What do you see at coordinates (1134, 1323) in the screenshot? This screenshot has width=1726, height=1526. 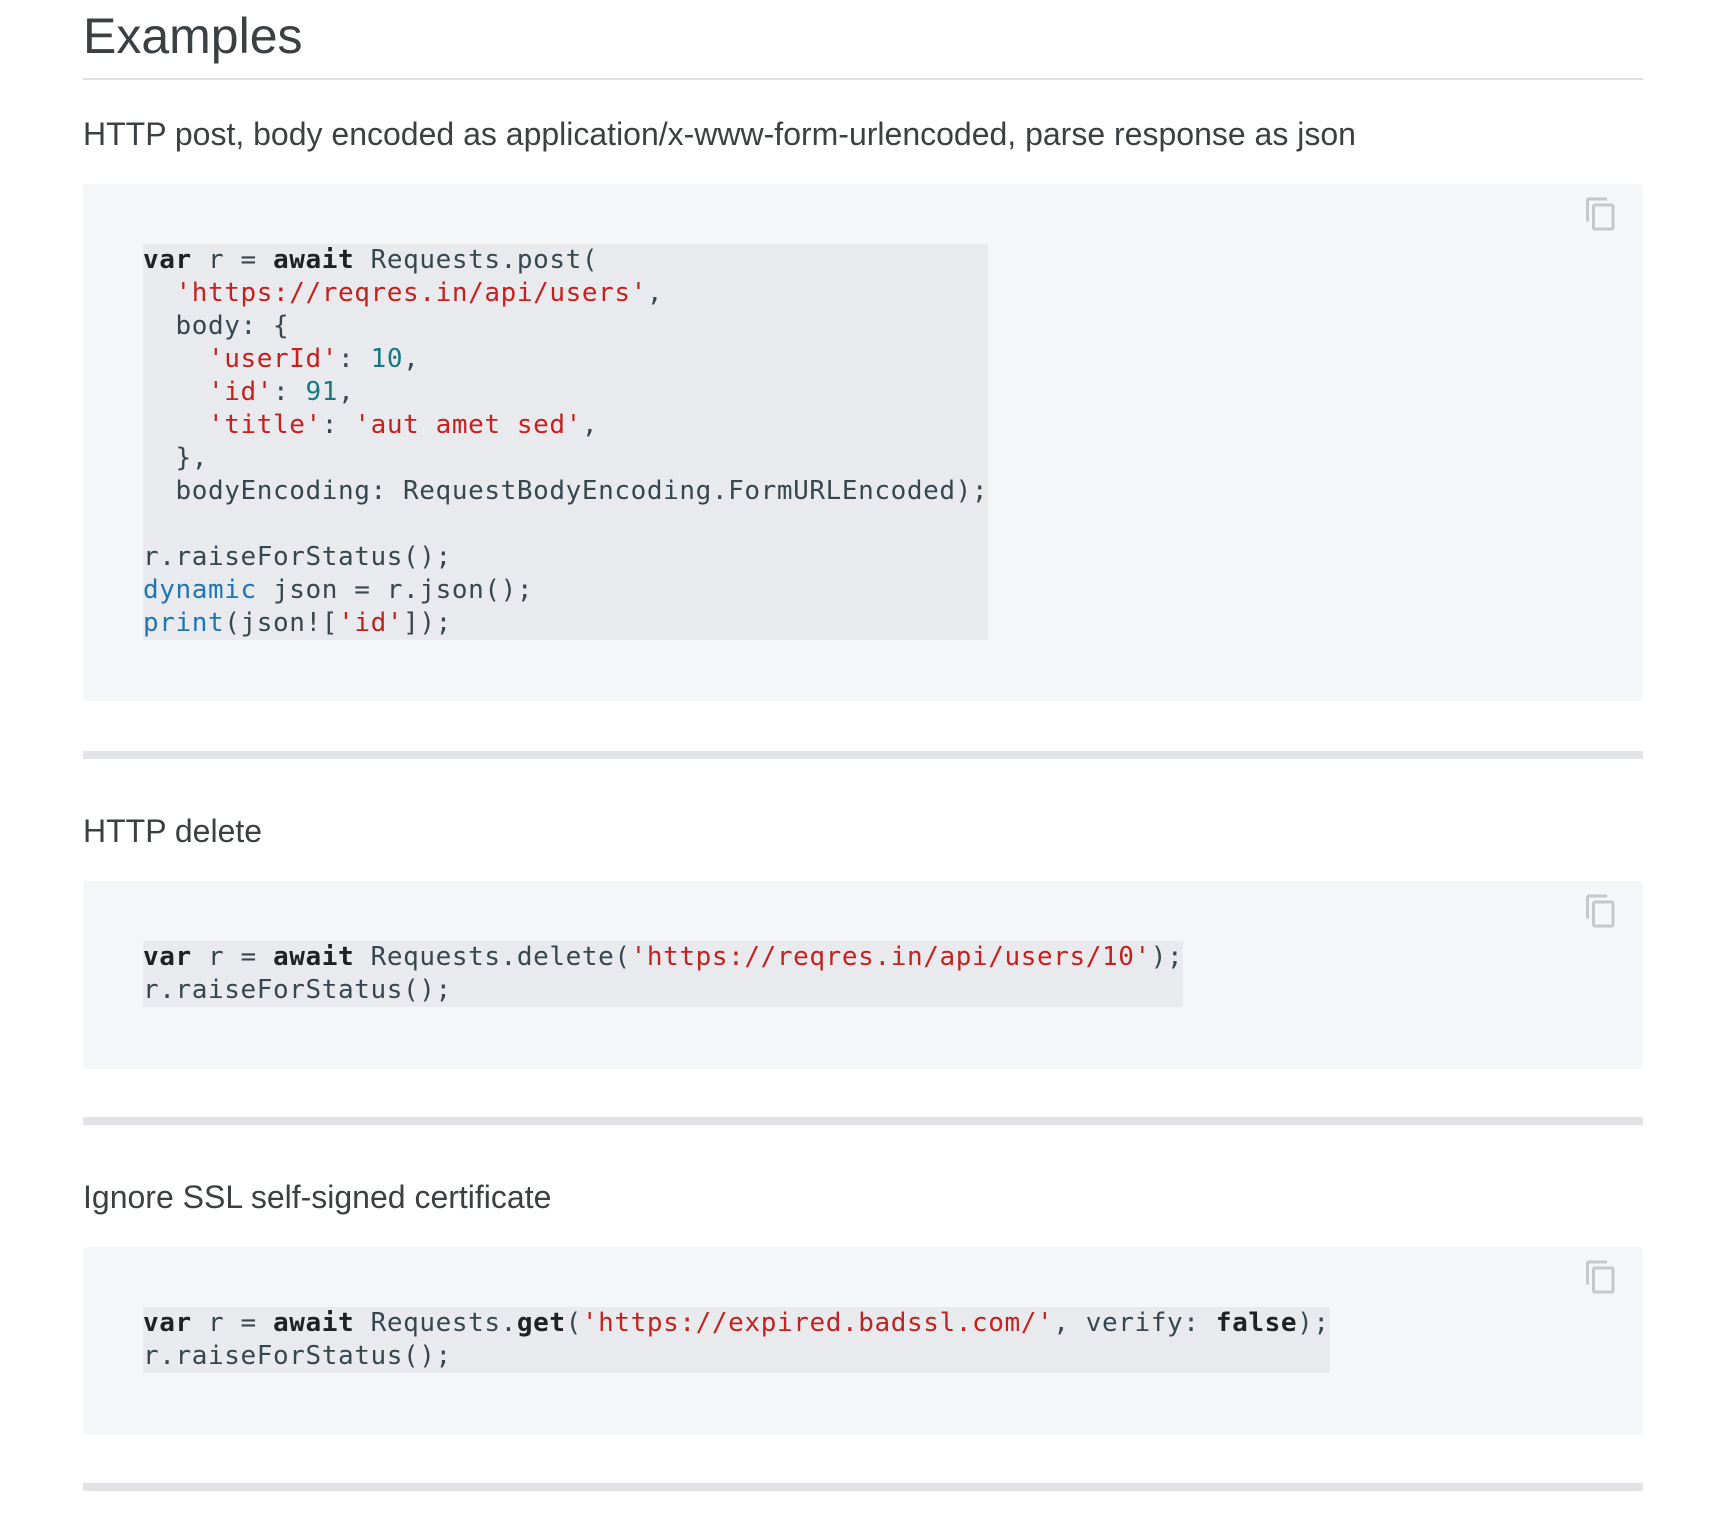 I see `code-token: , verify:` at bounding box center [1134, 1323].